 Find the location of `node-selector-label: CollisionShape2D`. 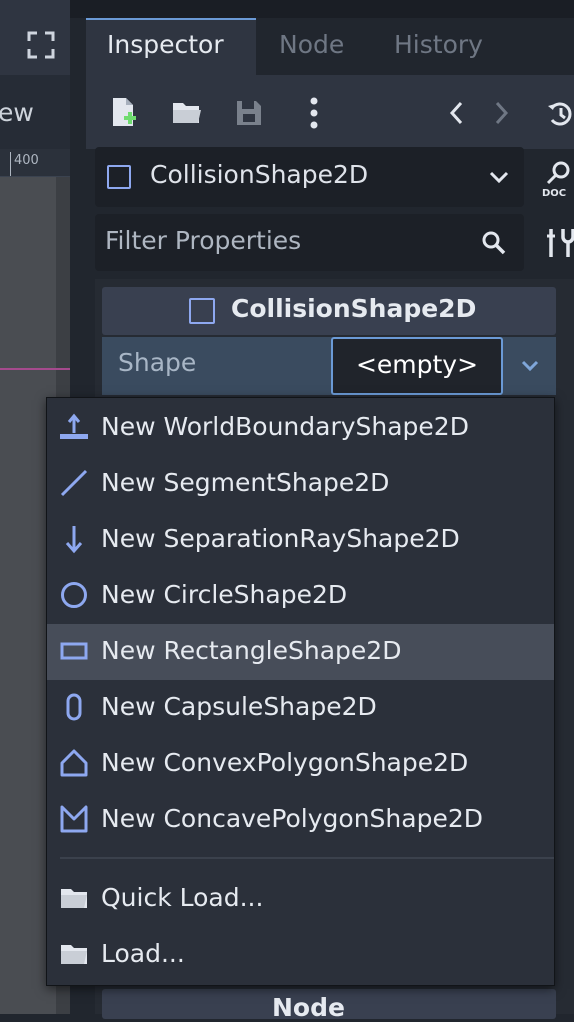

node-selector-label: CollisionShape2D is located at coordinates (259, 174).